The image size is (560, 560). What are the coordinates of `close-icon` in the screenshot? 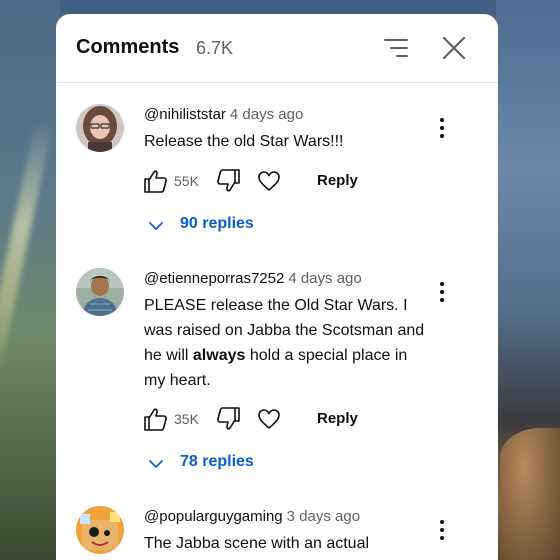 It's located at (454, 48).